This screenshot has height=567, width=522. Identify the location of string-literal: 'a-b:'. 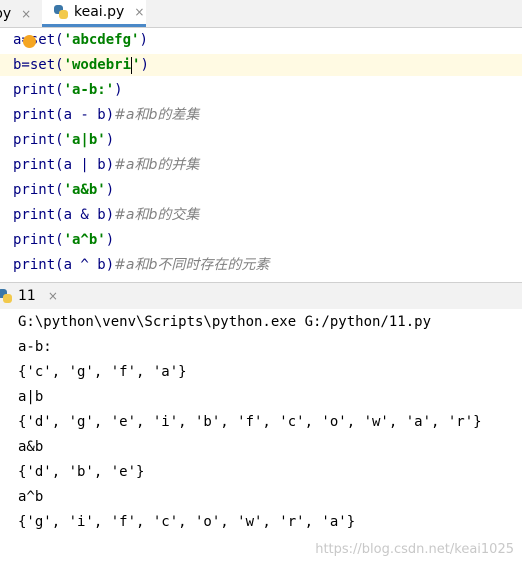
(89, 90).